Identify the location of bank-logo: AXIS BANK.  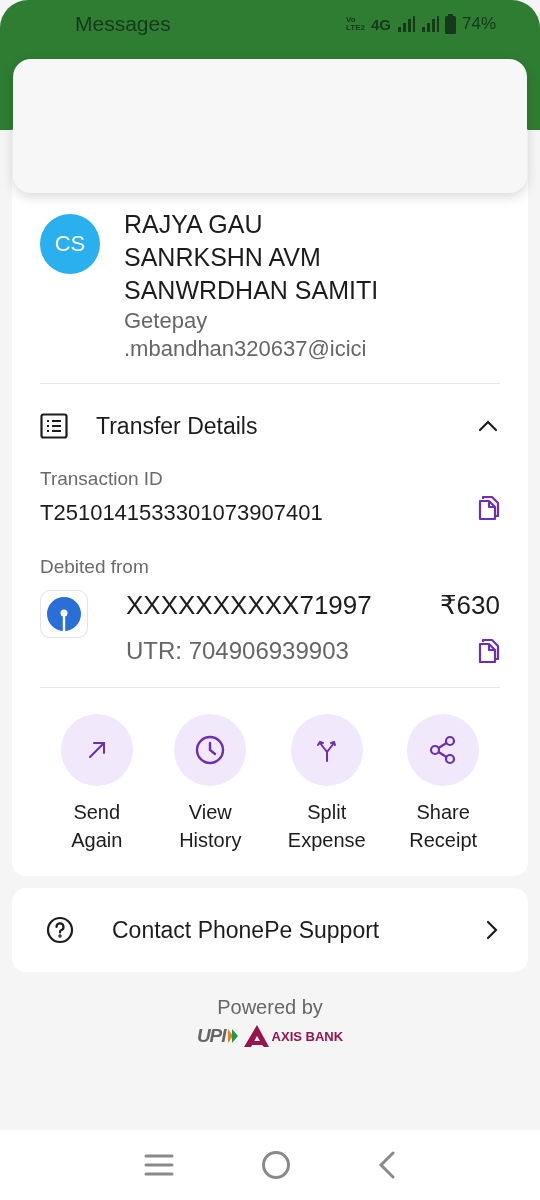
(293, 1036).